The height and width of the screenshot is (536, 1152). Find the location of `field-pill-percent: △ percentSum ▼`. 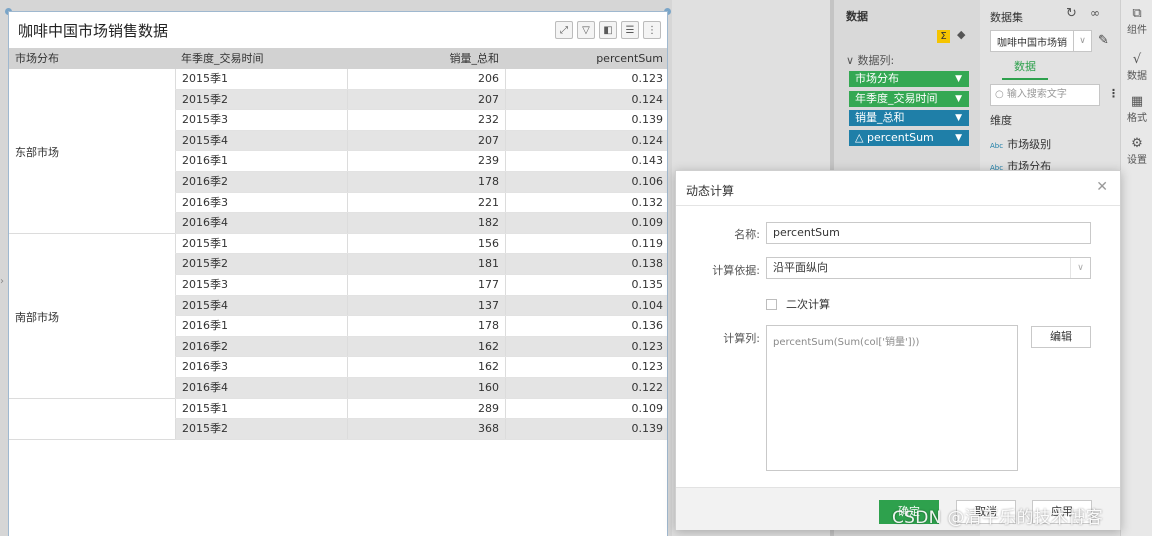

field-pill-percent: △ percentSum ▼ is located at coordinates (909, 138).